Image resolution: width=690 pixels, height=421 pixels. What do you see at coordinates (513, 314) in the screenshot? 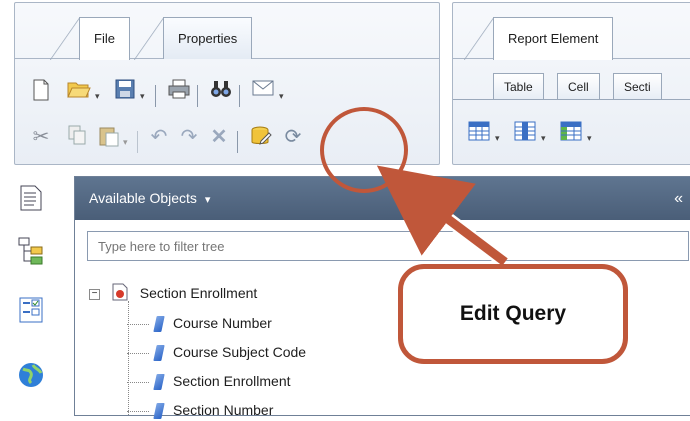
I see `edit-query-callout: Edit Query` at bounding box center [513, 314].